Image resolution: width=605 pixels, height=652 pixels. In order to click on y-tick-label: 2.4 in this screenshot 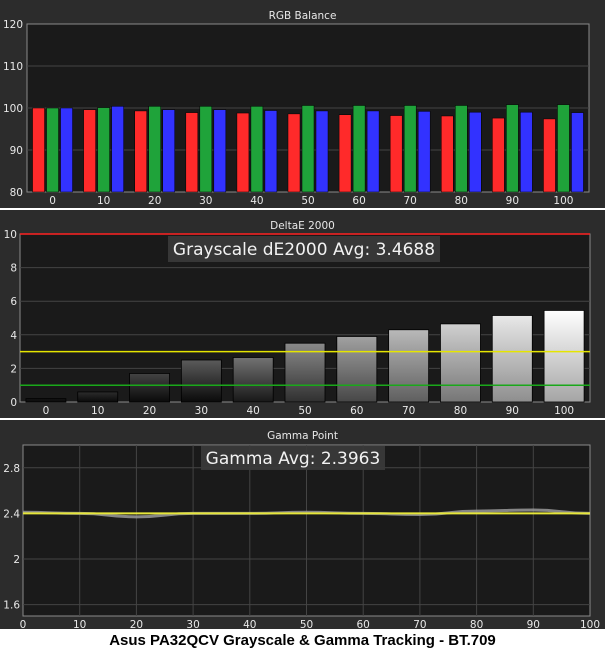, I will do `click(11, 514)`.